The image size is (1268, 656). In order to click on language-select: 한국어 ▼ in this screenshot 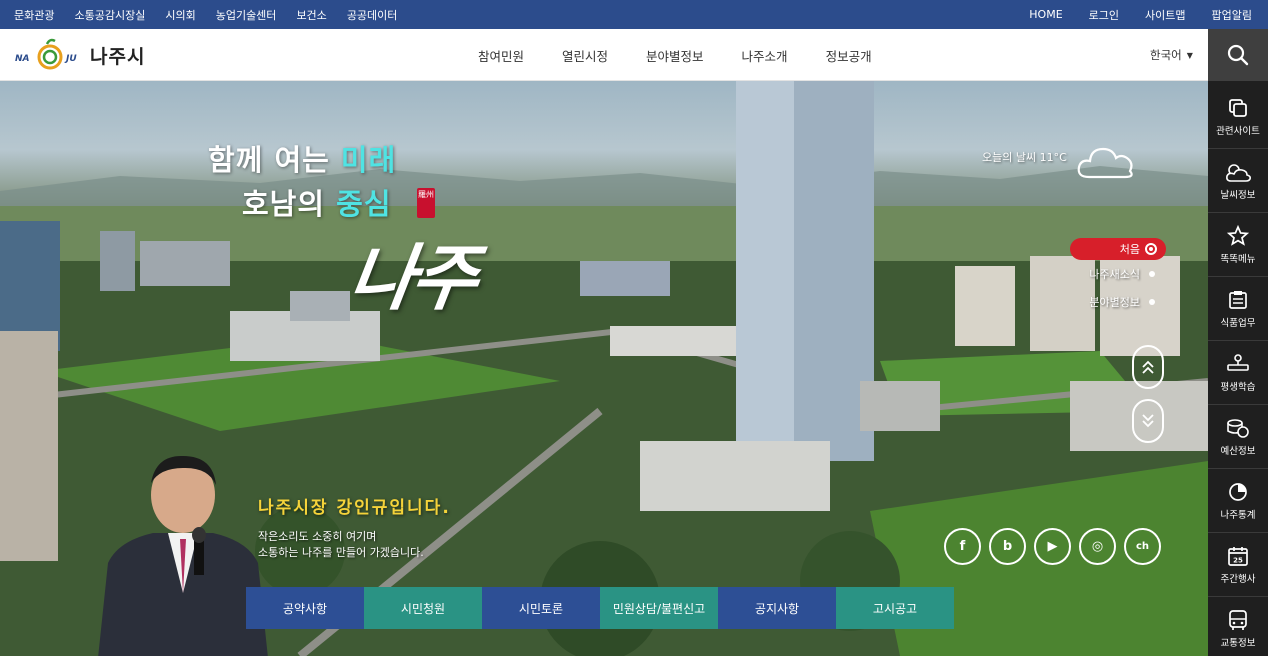, I will do `click(1171, 55)`.